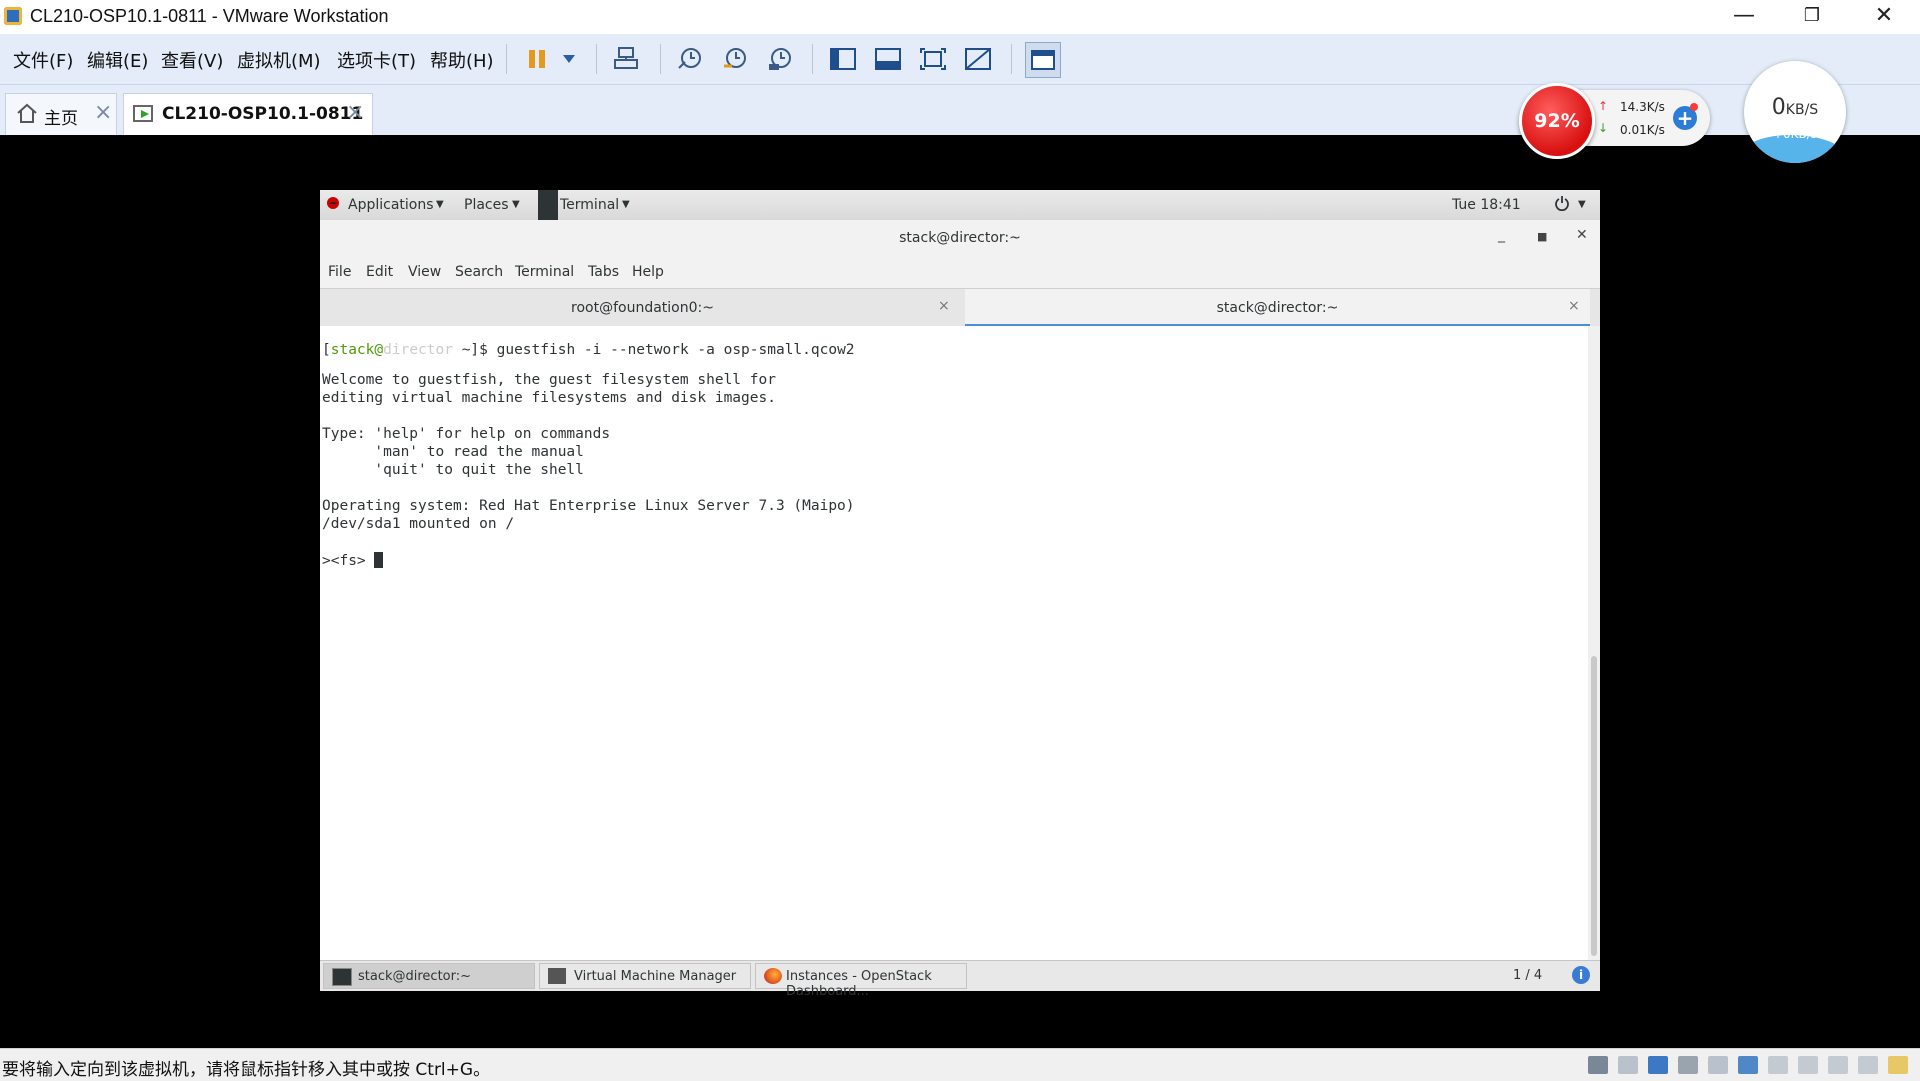 The image size is (1920, 1081). I want to click on terminal-menu-search: Search, so click(479, 272).